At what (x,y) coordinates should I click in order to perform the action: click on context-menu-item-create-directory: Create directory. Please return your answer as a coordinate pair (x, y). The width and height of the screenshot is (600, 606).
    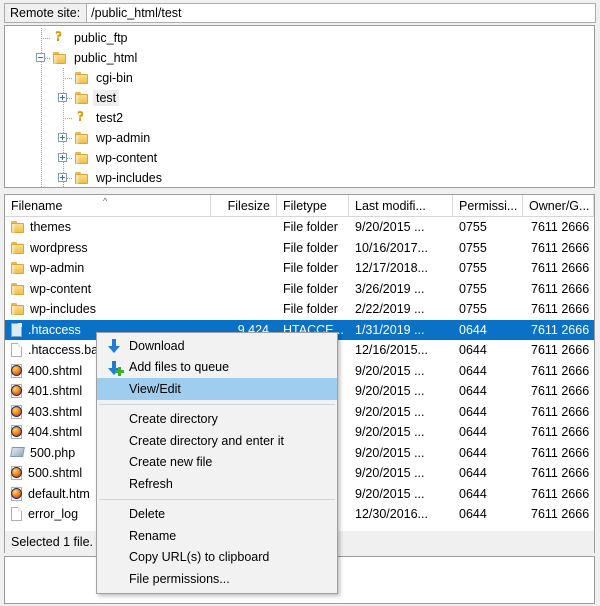
    Looking at the image, I should click on (217, 420).